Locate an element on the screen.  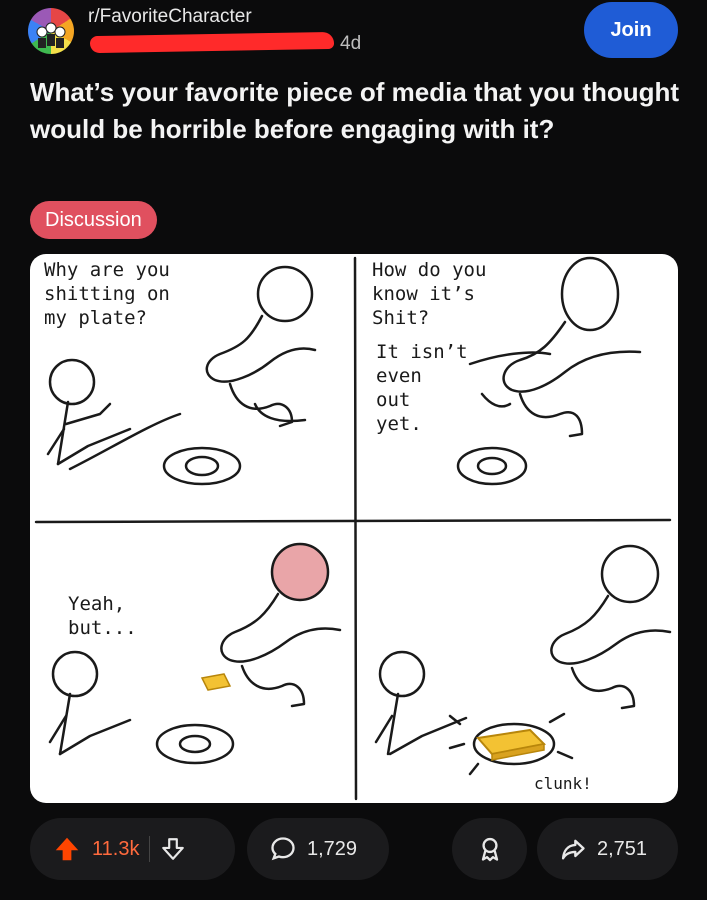
redacted-username is located at coordinates (212, 42).